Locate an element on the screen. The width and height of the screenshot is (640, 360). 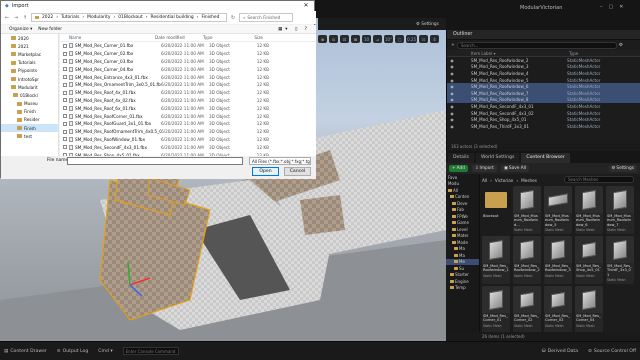
viewport-tool-1: ⊙ is located at coordinates (333, 39).